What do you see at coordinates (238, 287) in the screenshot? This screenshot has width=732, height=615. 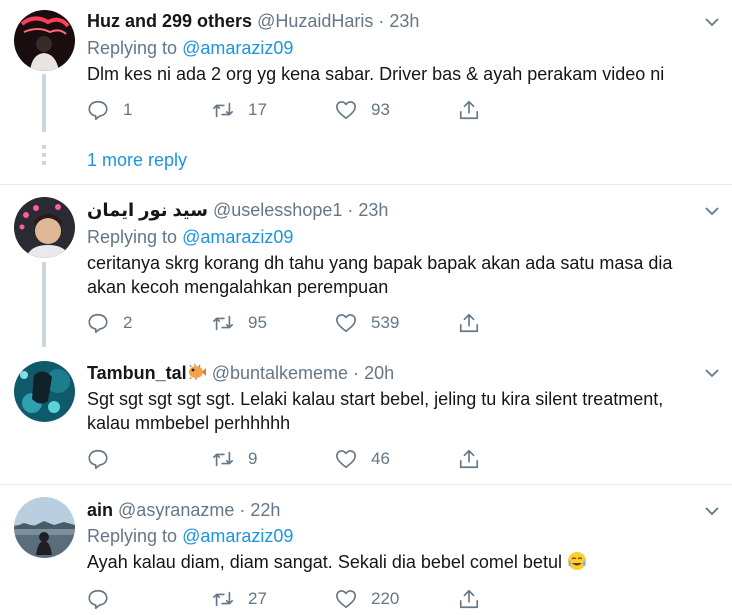 I see `tweet-text-line: akan kecoh mengalahkan perempuan` at bounding box center [238, 287].